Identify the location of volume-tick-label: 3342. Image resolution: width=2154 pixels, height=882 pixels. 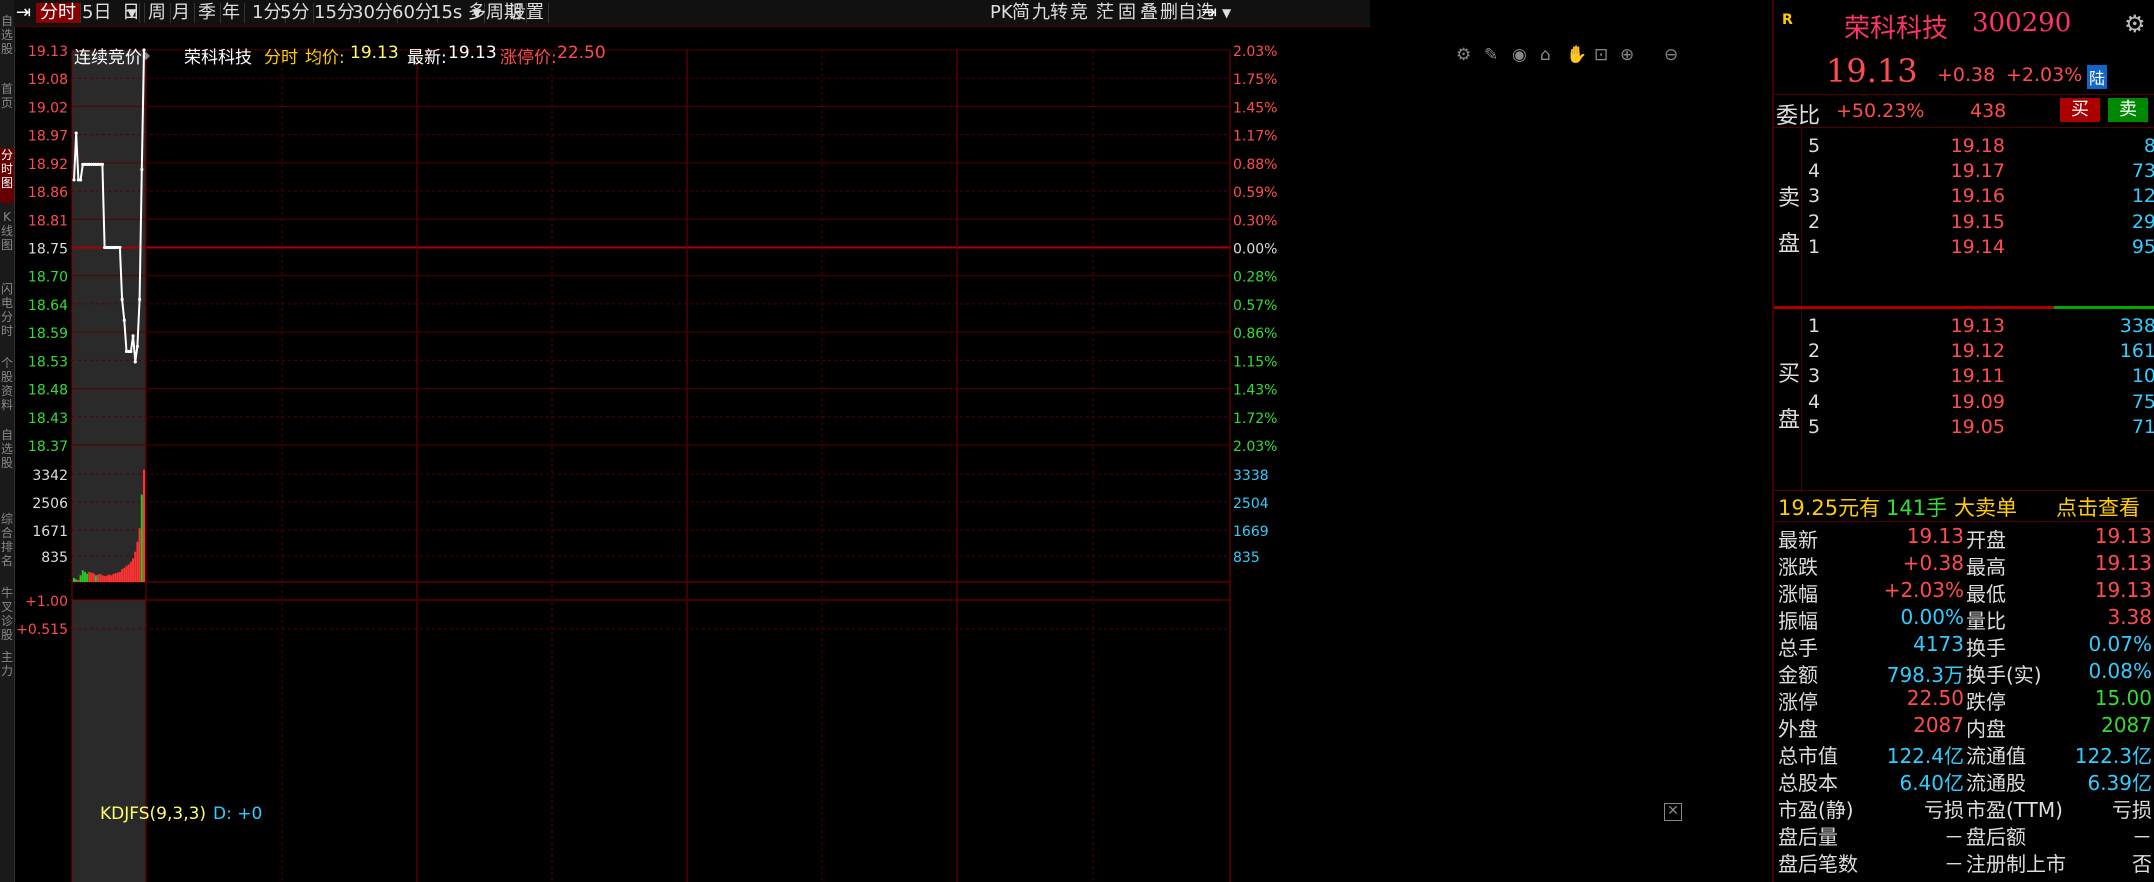
(50, 476).